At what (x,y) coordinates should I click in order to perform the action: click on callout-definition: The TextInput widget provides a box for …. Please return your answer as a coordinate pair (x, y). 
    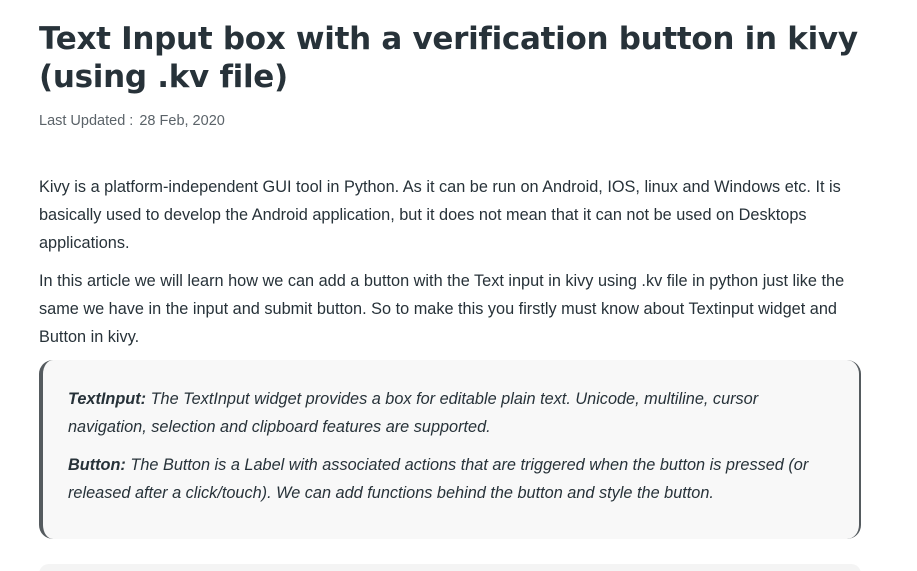
    Looking at the image, I should click on (413, 413).